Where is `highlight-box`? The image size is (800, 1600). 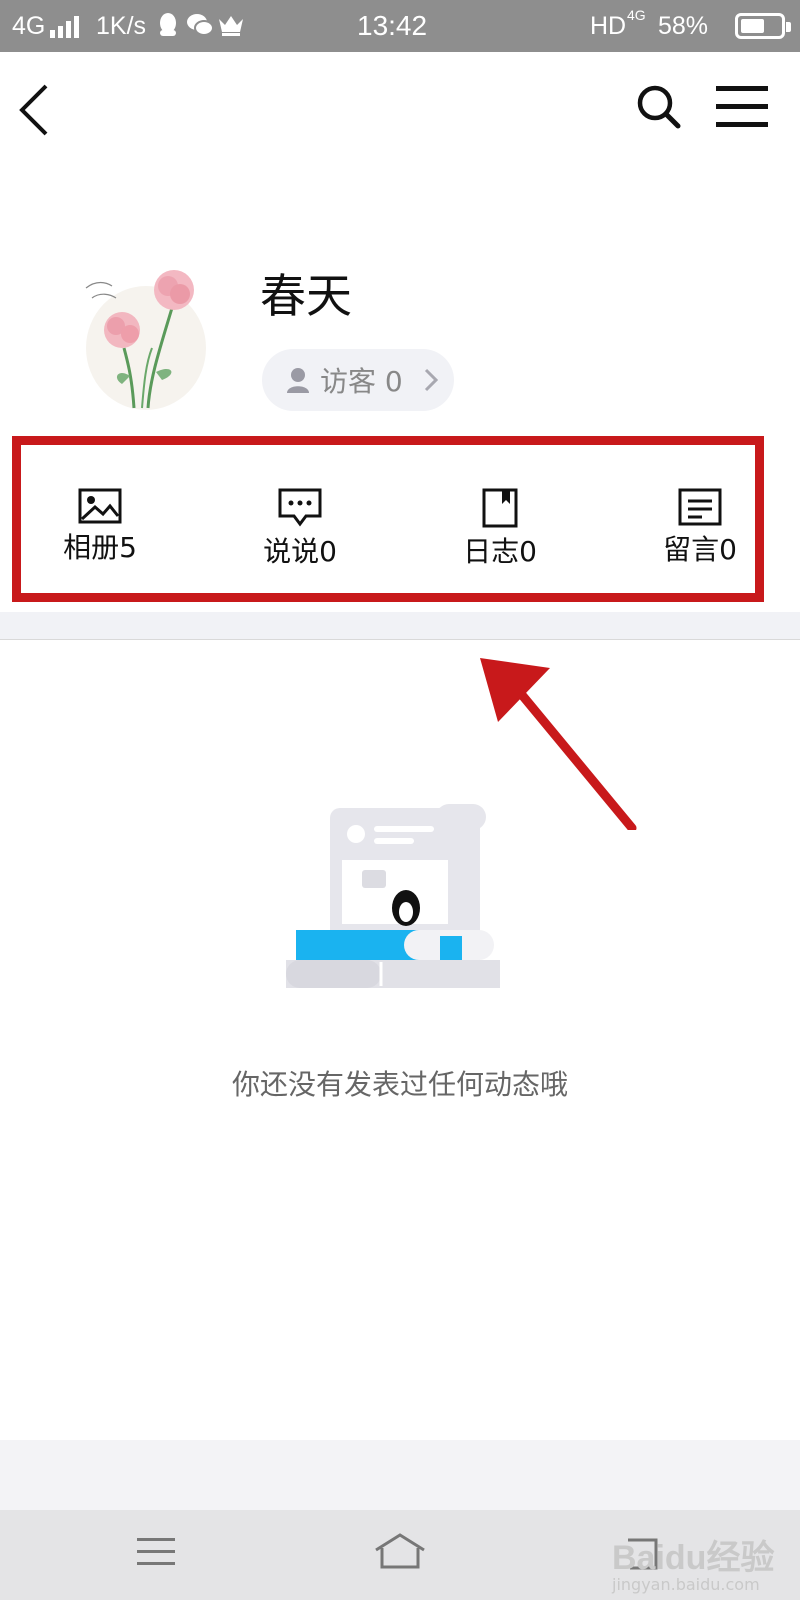 highlight-box is located at coordinates (388, 519).